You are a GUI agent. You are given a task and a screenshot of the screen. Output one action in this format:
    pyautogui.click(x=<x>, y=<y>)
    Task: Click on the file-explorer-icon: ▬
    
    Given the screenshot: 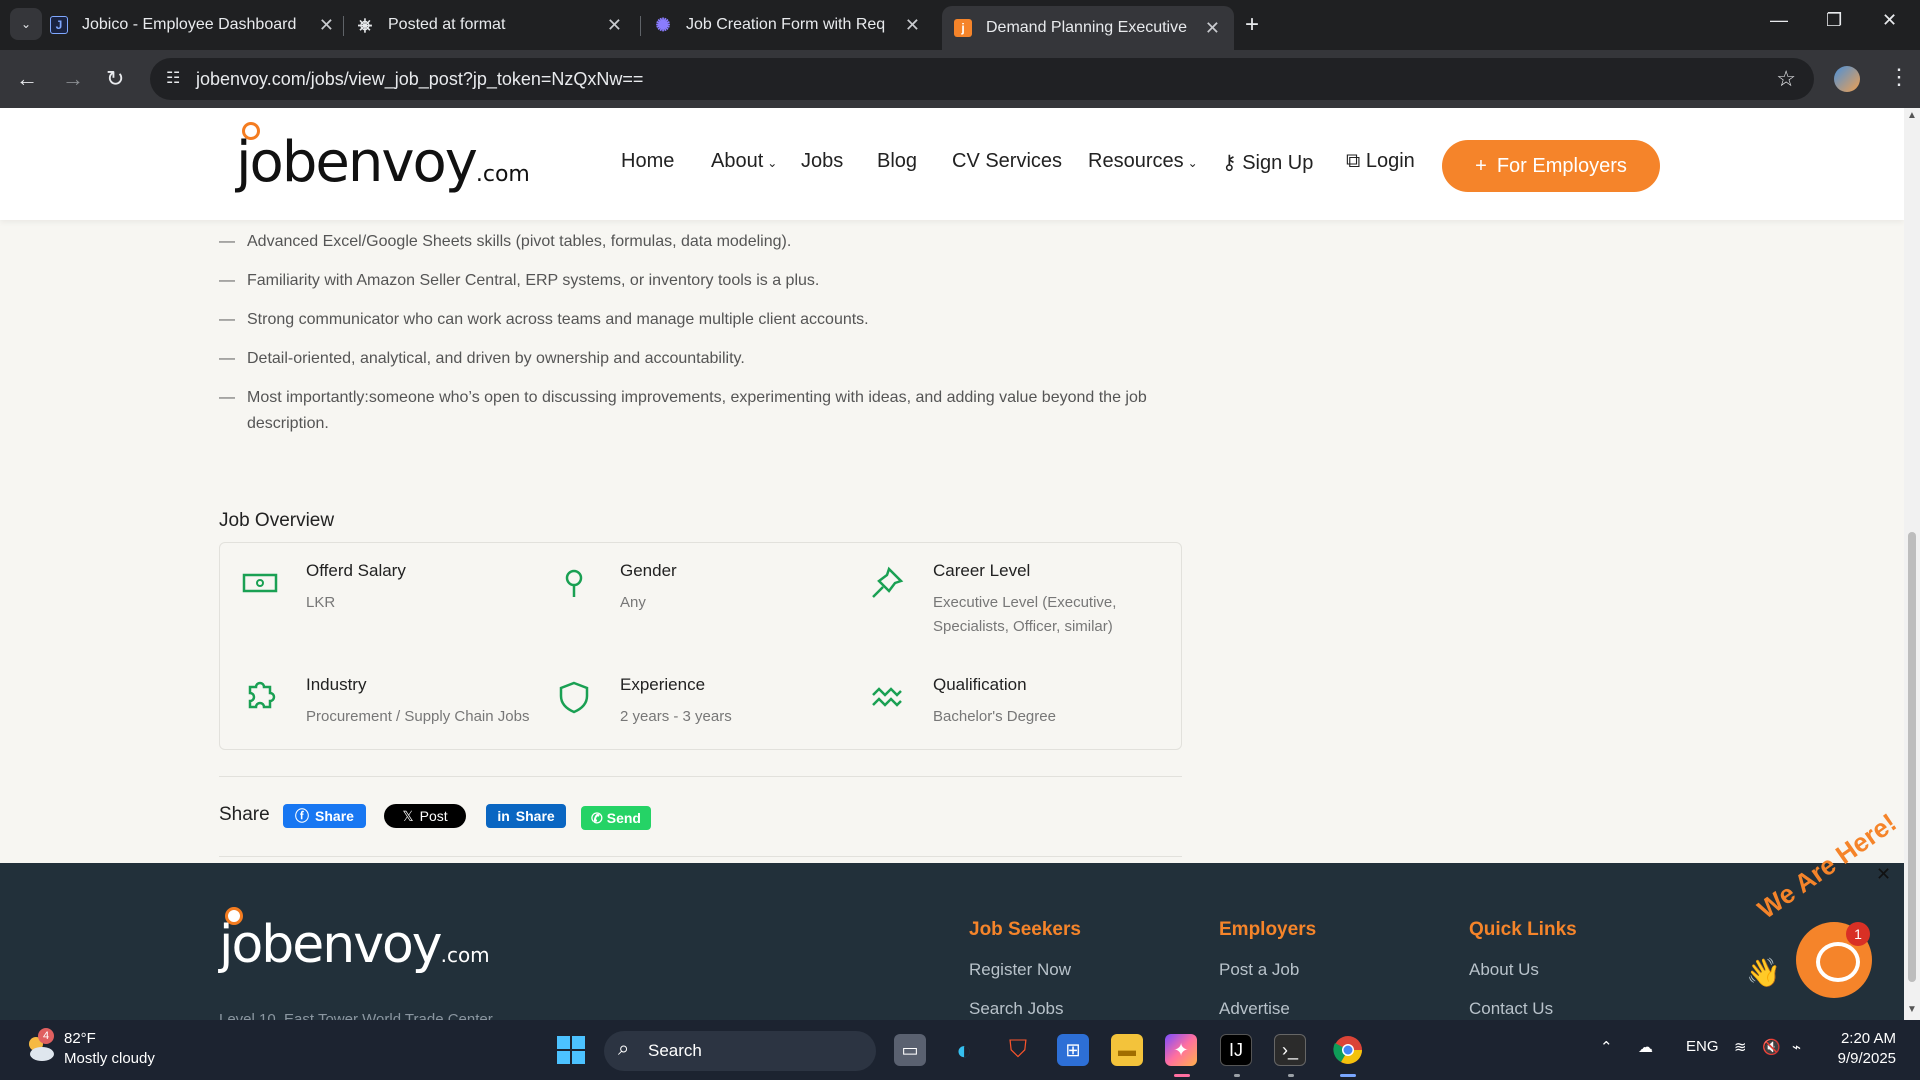 What is the action you would take?
    pyautogui.click(x=1127, y=1050)
    